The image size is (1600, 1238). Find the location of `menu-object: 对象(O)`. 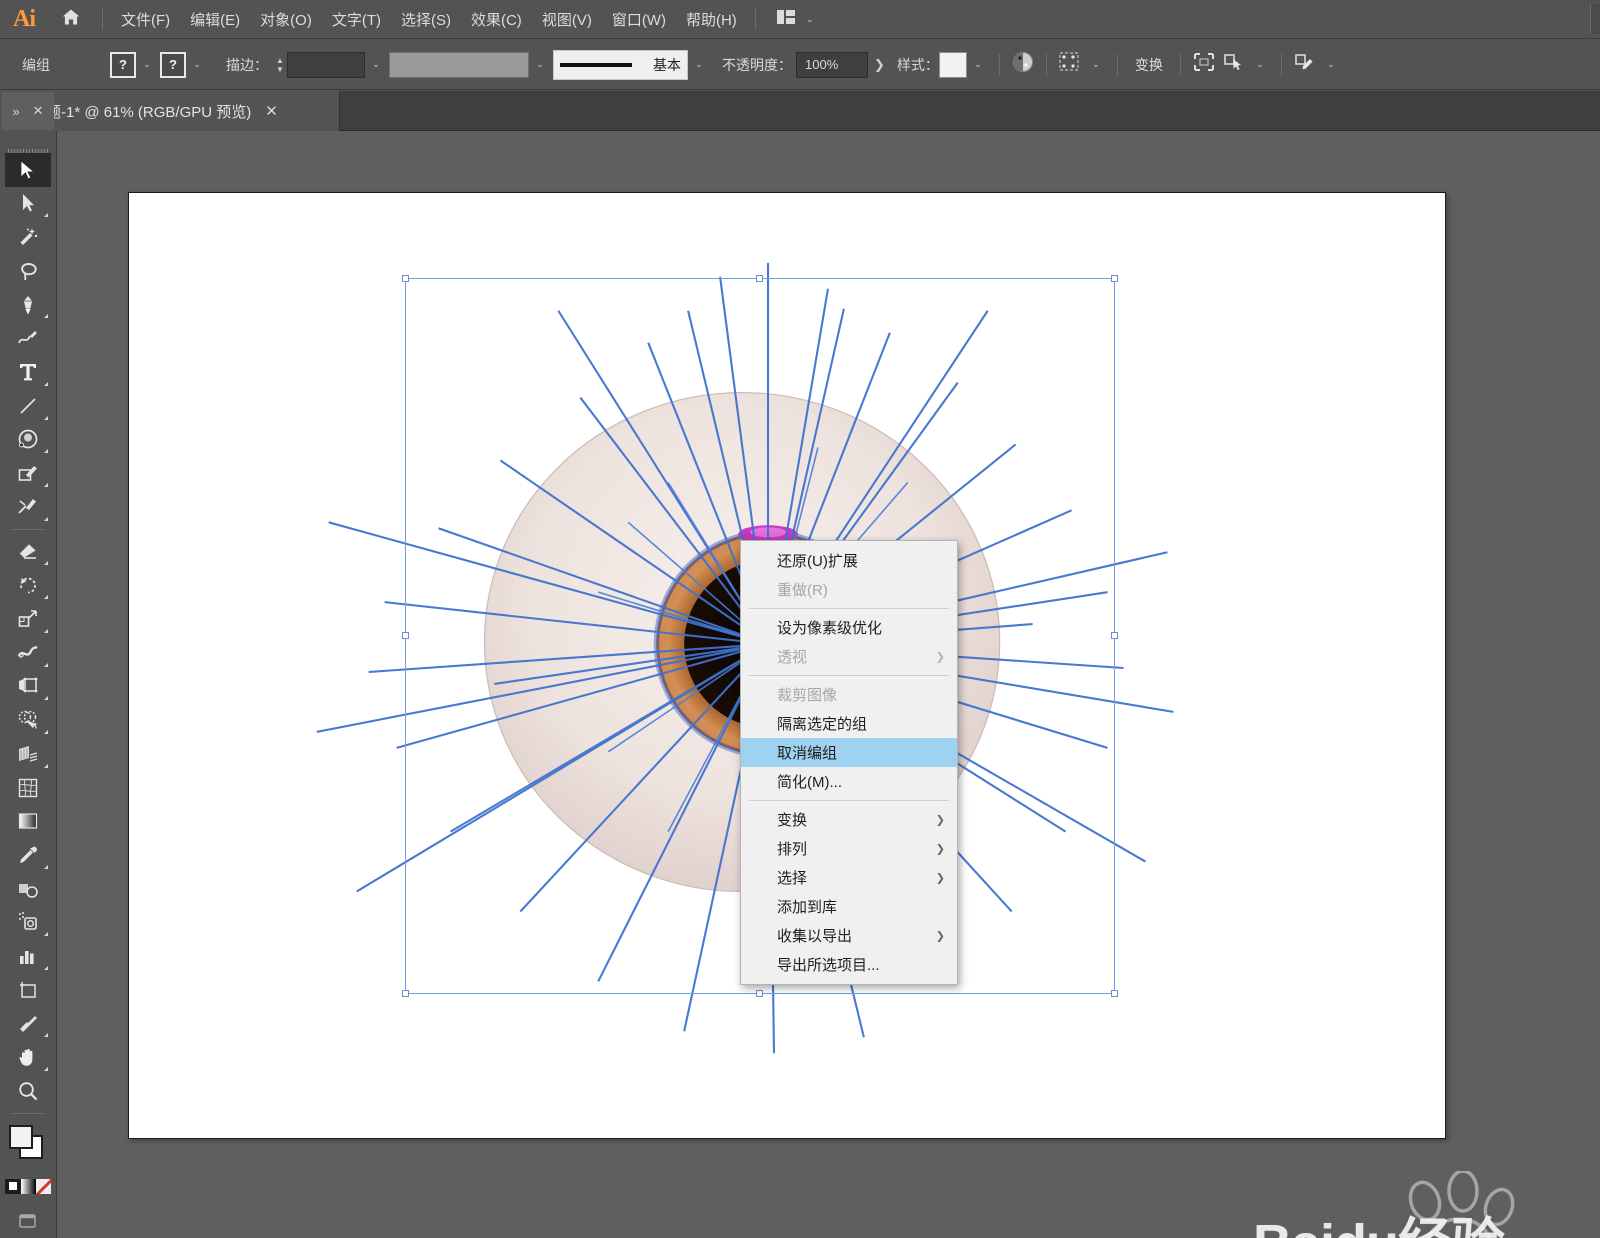

menu-object: 对象(O) is located at coordinates (286, 19).